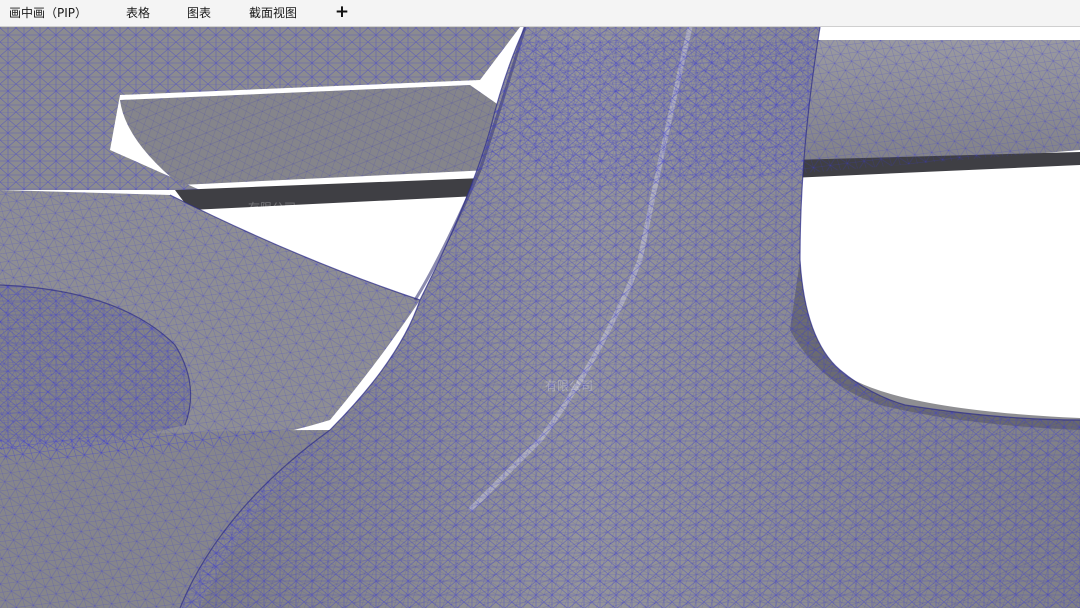 The height and width of the screenshot is (608, 1080). What do you see at coordinates (273, 13) in the screenshot?
I see `tab-section-view: 截面视图` at bounding box center [273, 13].